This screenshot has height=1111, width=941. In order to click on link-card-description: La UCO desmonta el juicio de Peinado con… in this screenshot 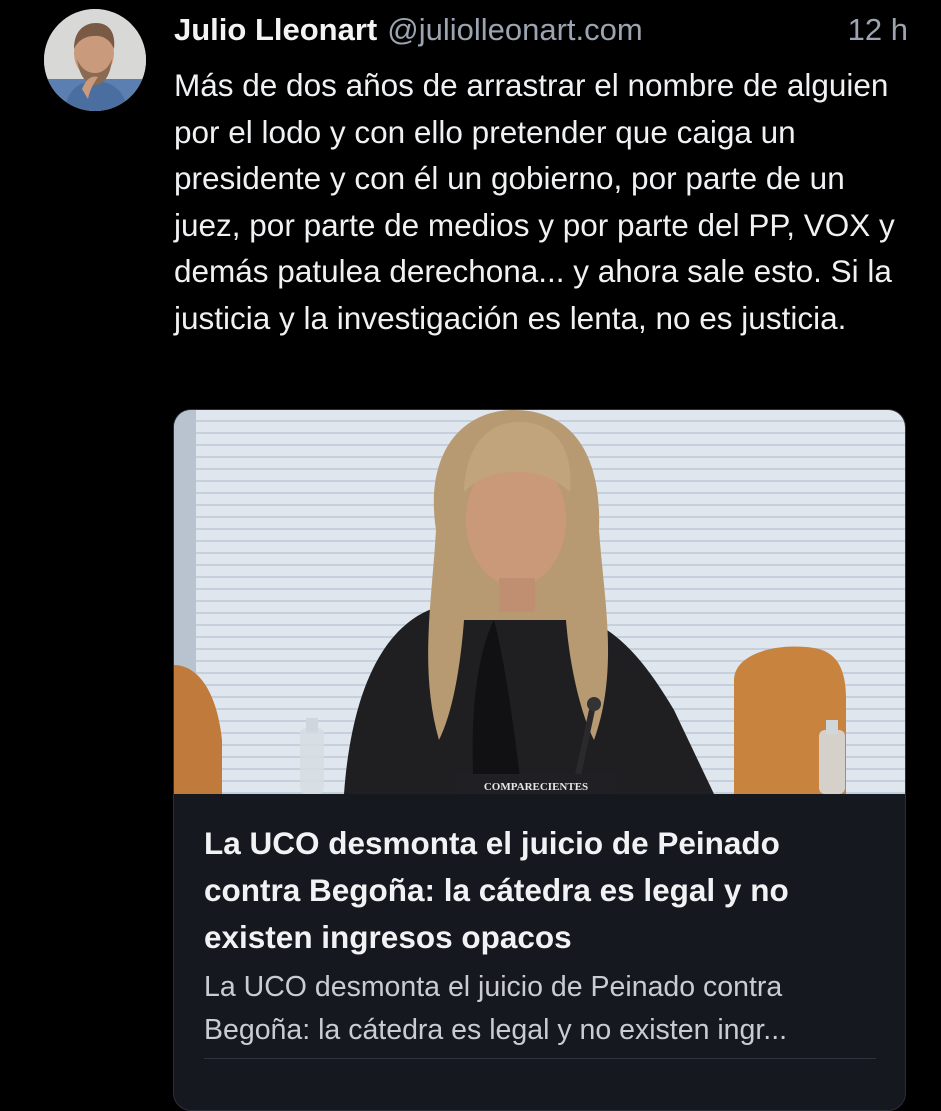, I will do `click(496, 1008)`.